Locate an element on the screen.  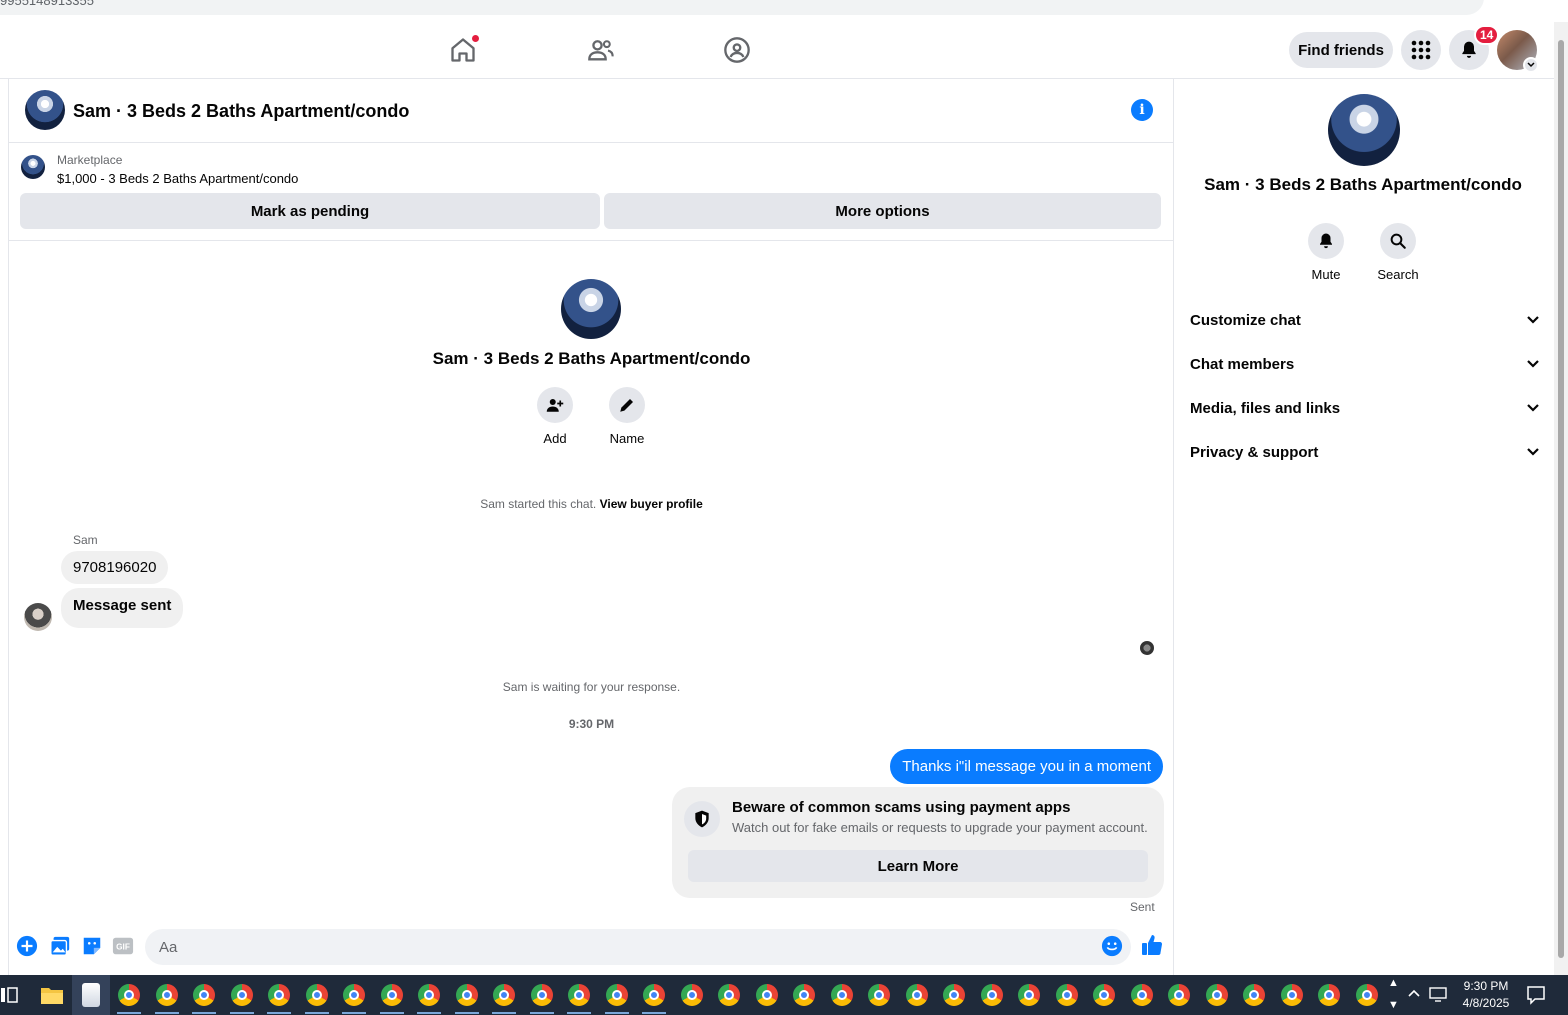
section-customize-chat: Customize chat is located at coordinates (1365, 320).